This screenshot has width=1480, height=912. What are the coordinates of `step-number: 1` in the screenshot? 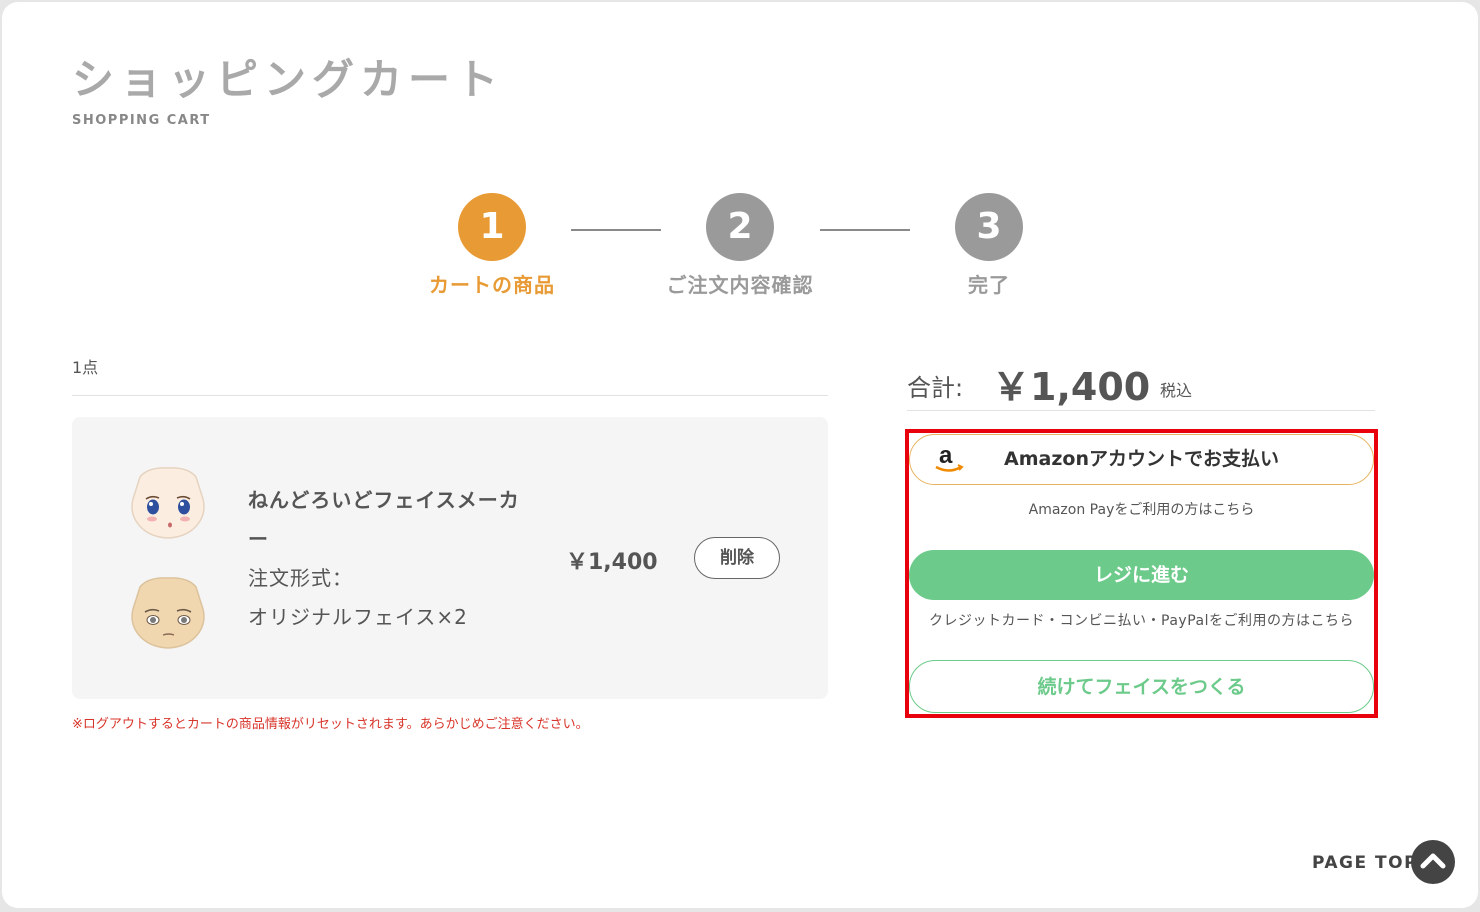 It's located at (492, 227).